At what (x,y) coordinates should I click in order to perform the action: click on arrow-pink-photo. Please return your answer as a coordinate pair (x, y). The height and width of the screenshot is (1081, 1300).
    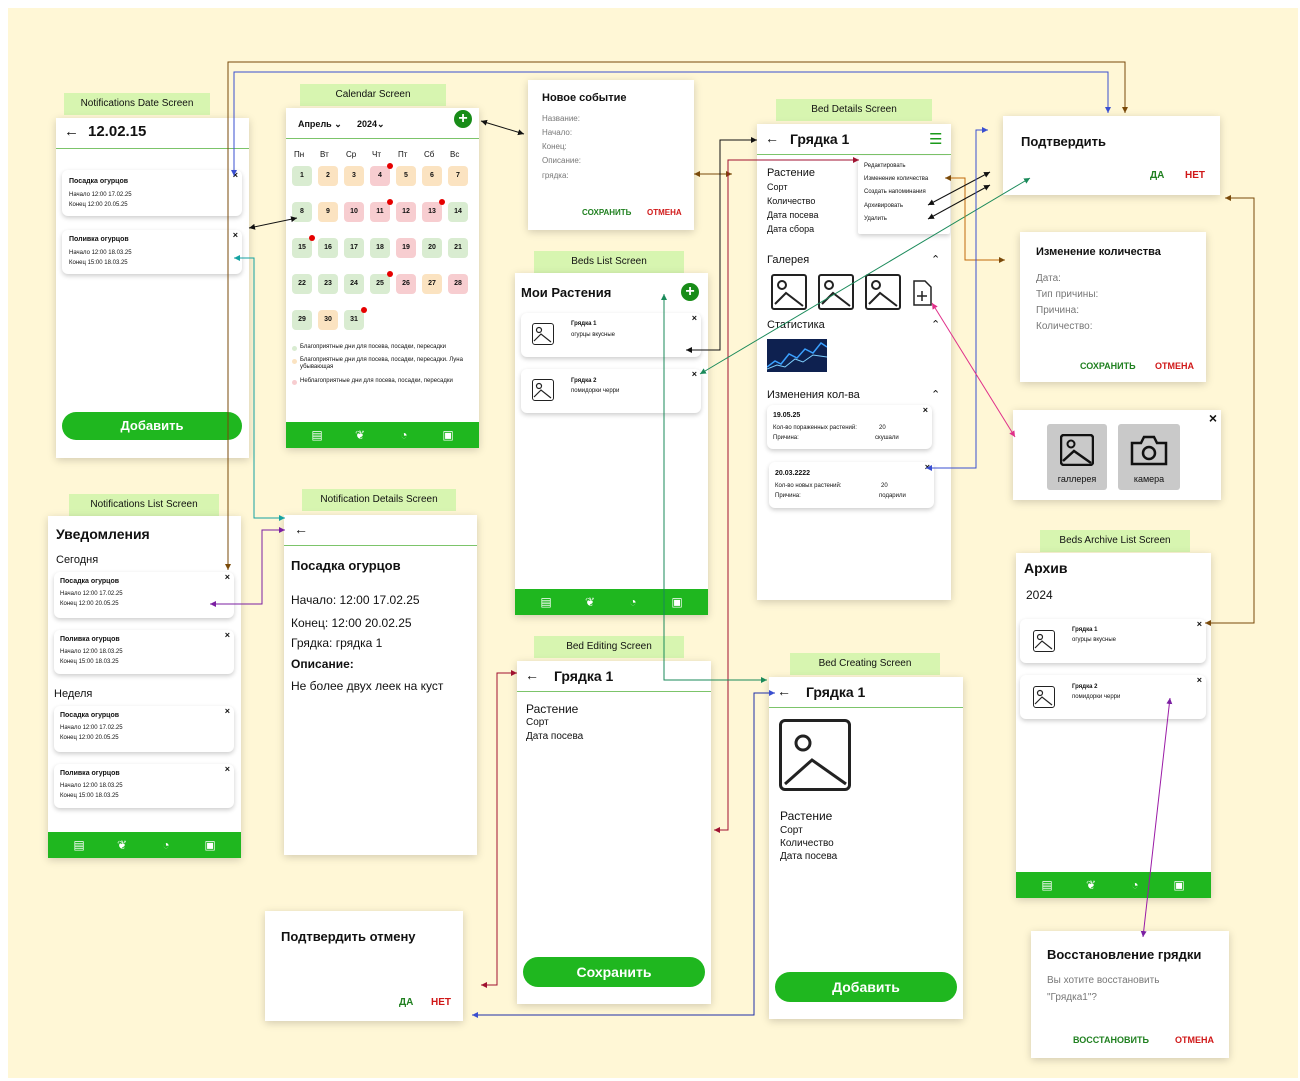
    Looking at the image, I should click on (973, 370).